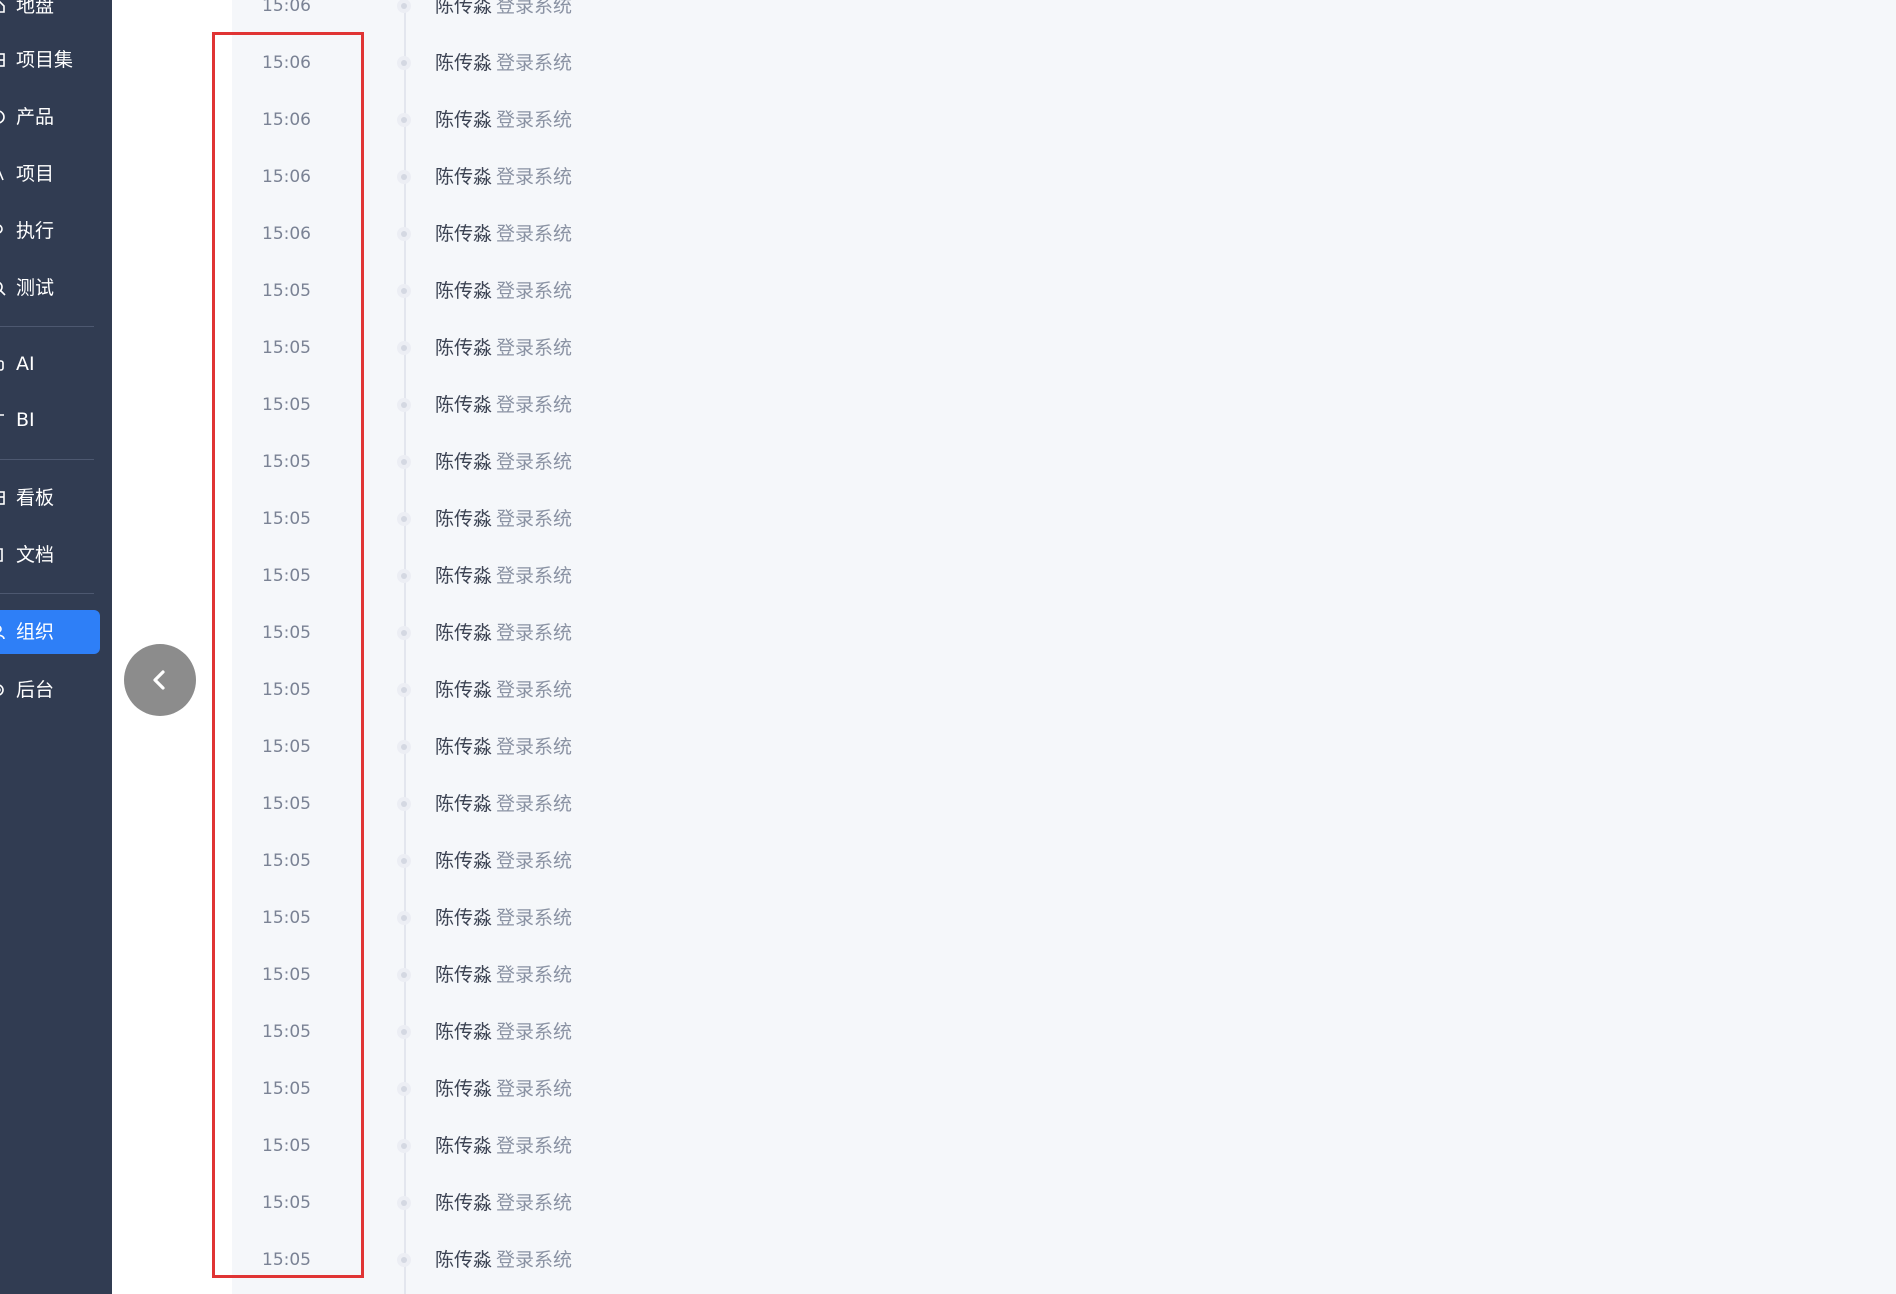 The height and width of the screenshot is (1294, 1896). I want to click on nav-item-label: 地盘, so click(35, 8).